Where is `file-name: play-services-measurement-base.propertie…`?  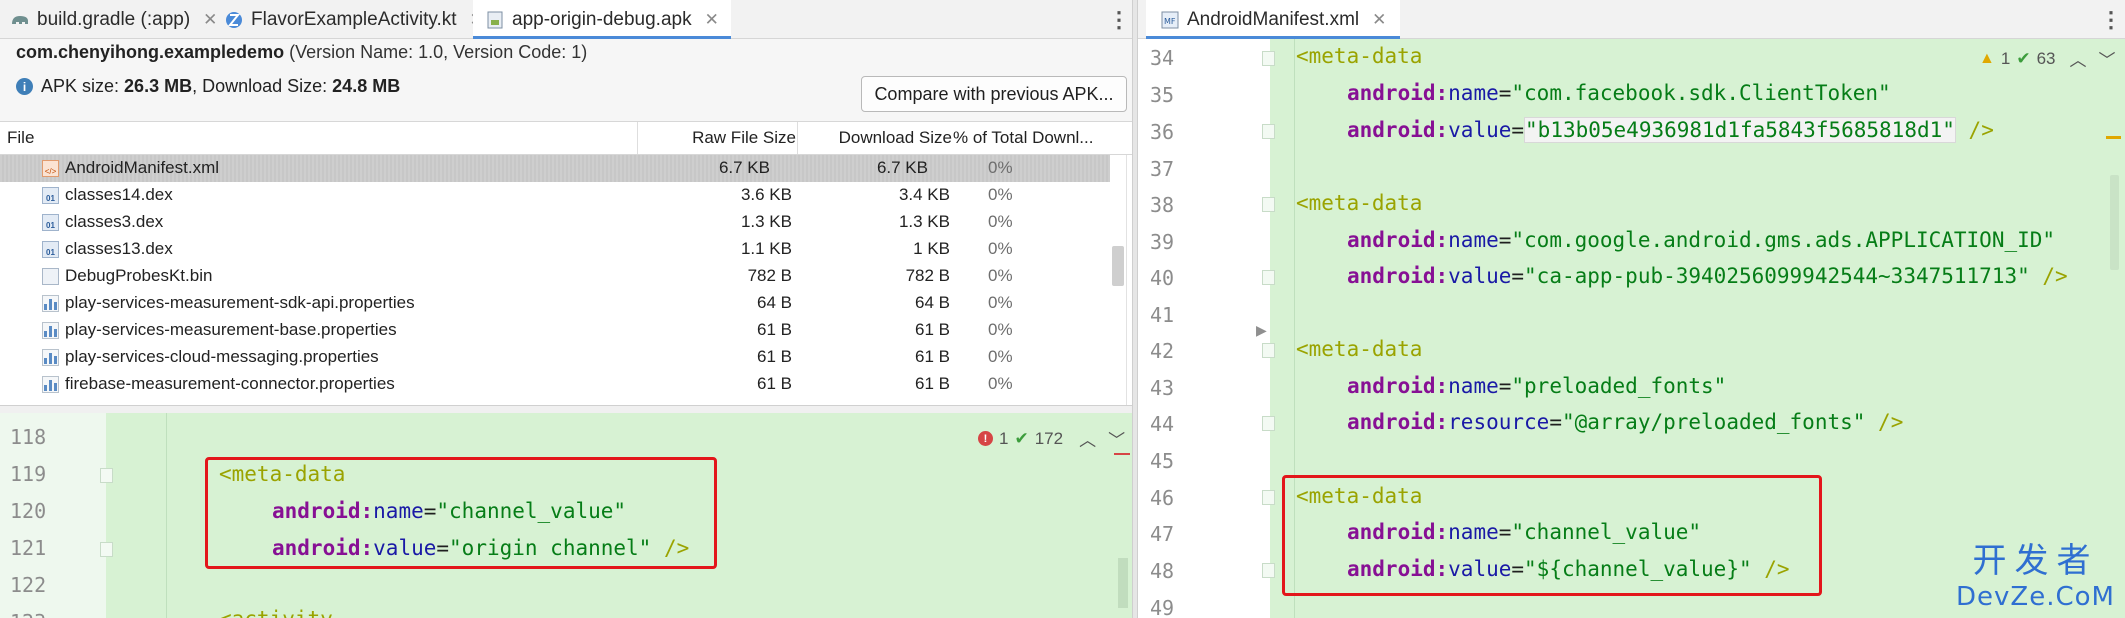 file-name: play-services-measurement-base.propertie… is located at coordinates (231, 329).